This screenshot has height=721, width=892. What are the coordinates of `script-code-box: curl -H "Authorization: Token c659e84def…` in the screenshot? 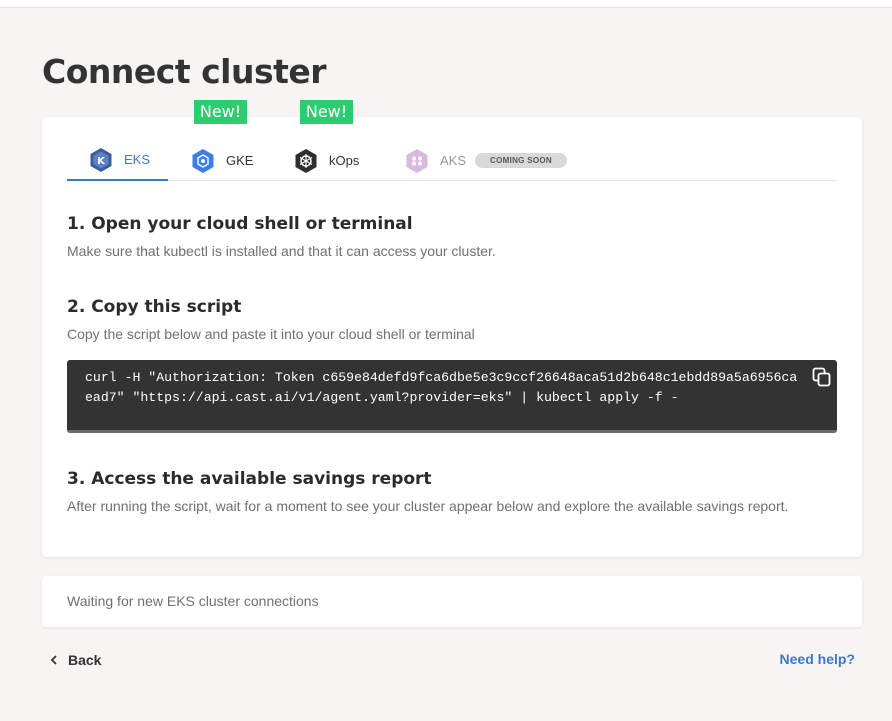 It's located at (452, 396).